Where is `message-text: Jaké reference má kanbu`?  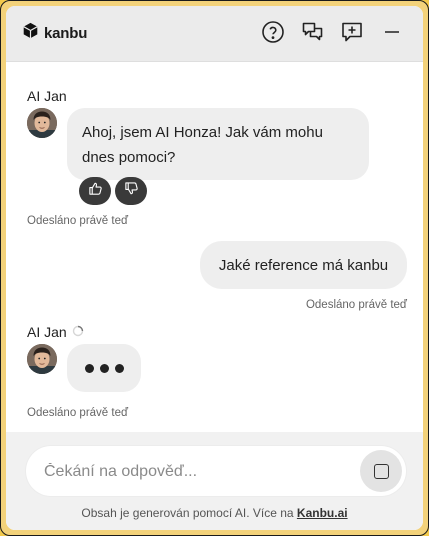 message-text: Jaké reference má kanbu is located at coordinates (303, 265).